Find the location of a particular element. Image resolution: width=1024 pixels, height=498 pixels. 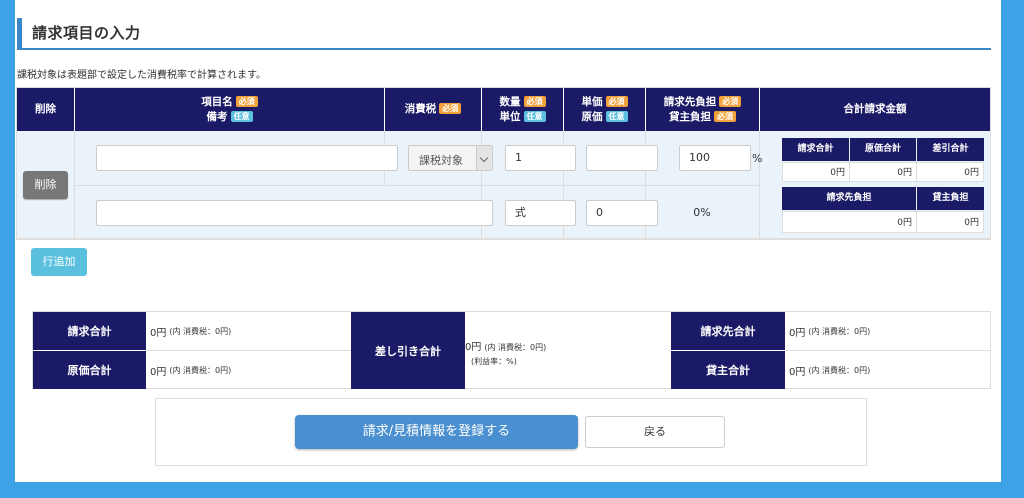

header-quantity: 数量 必須 単位 任意 is located at coordinates (523, 109).